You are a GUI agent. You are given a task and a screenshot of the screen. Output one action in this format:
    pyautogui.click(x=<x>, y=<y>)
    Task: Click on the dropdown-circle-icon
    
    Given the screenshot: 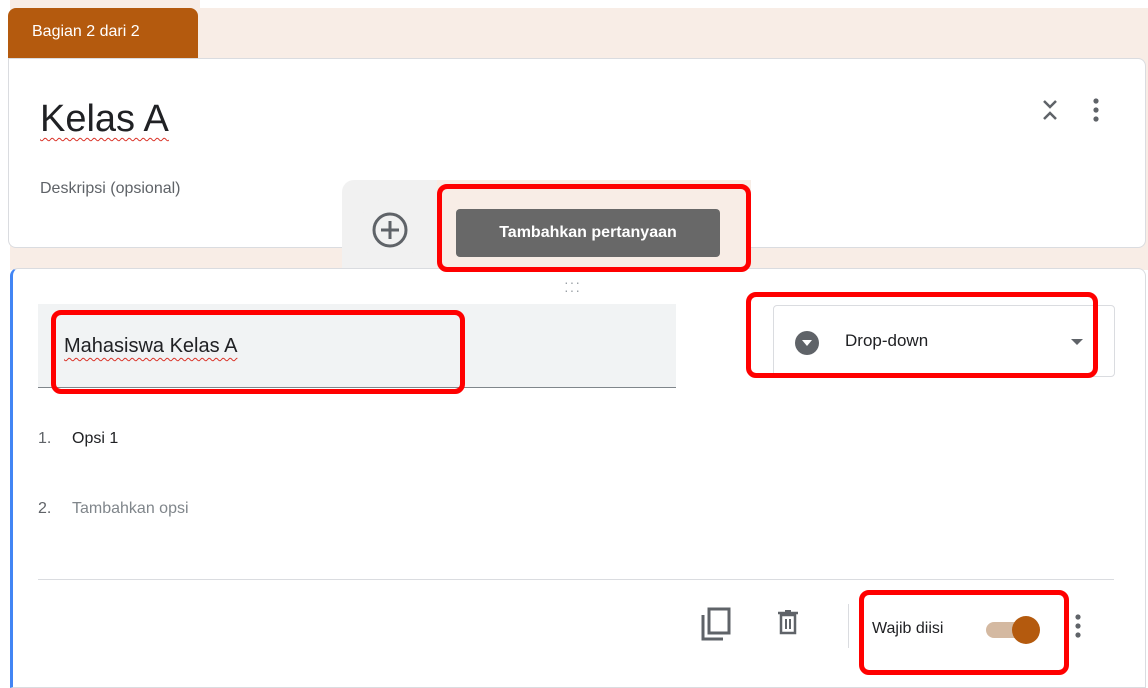 What is the action you would take?
    pyautogui.click(x=807, y=343)
    